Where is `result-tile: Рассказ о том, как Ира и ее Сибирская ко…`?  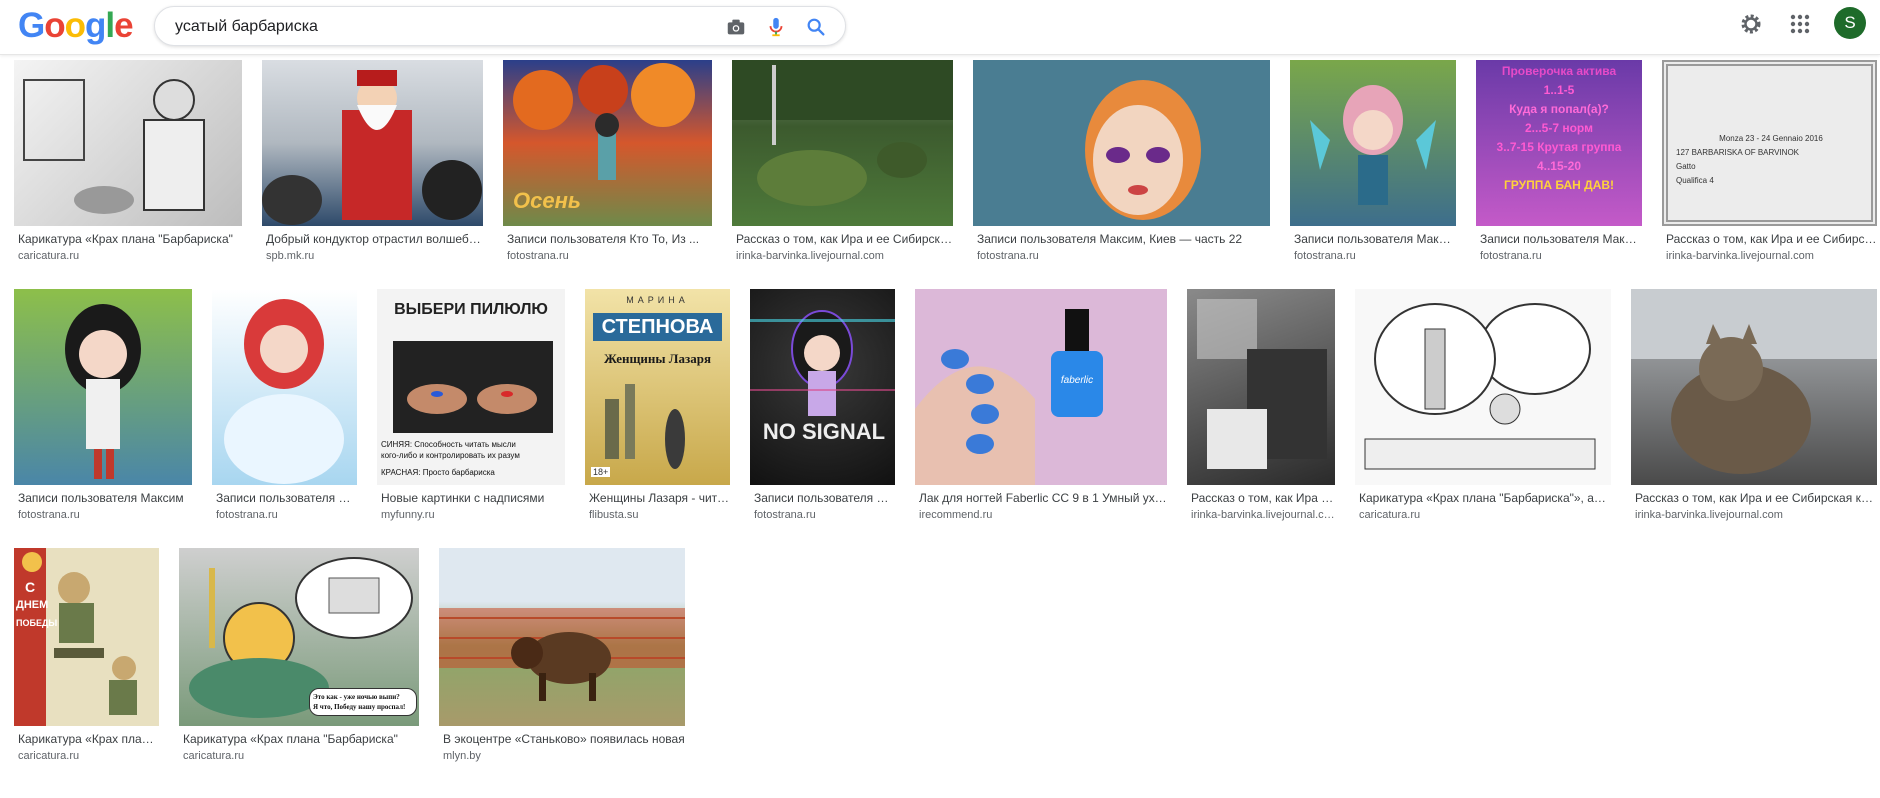
result-tile: Рассказ о том, как Ира и ее Сибирская ко… is located at coordinates (1754, 414).